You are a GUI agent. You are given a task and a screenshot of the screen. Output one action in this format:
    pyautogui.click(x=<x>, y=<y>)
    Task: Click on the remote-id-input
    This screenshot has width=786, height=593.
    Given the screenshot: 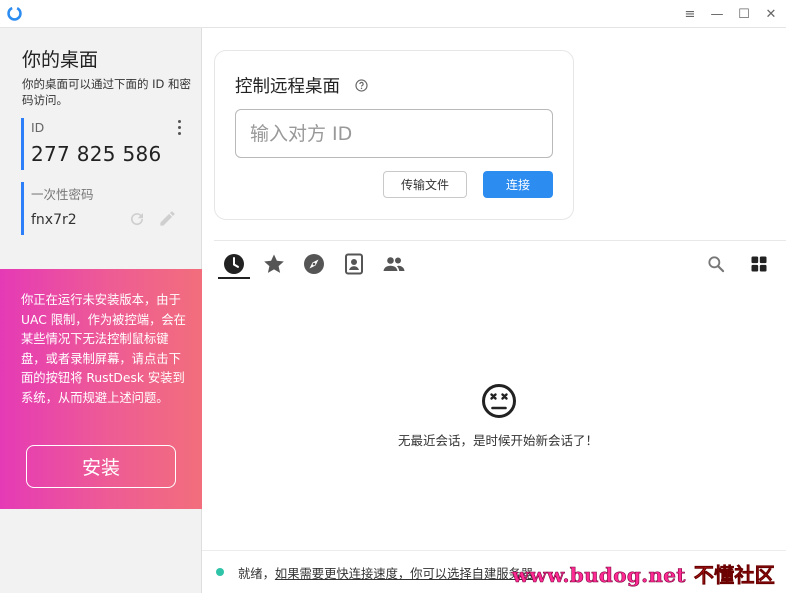 What is the action you would take?
    pyautogui.click(x=394, y=133)
    